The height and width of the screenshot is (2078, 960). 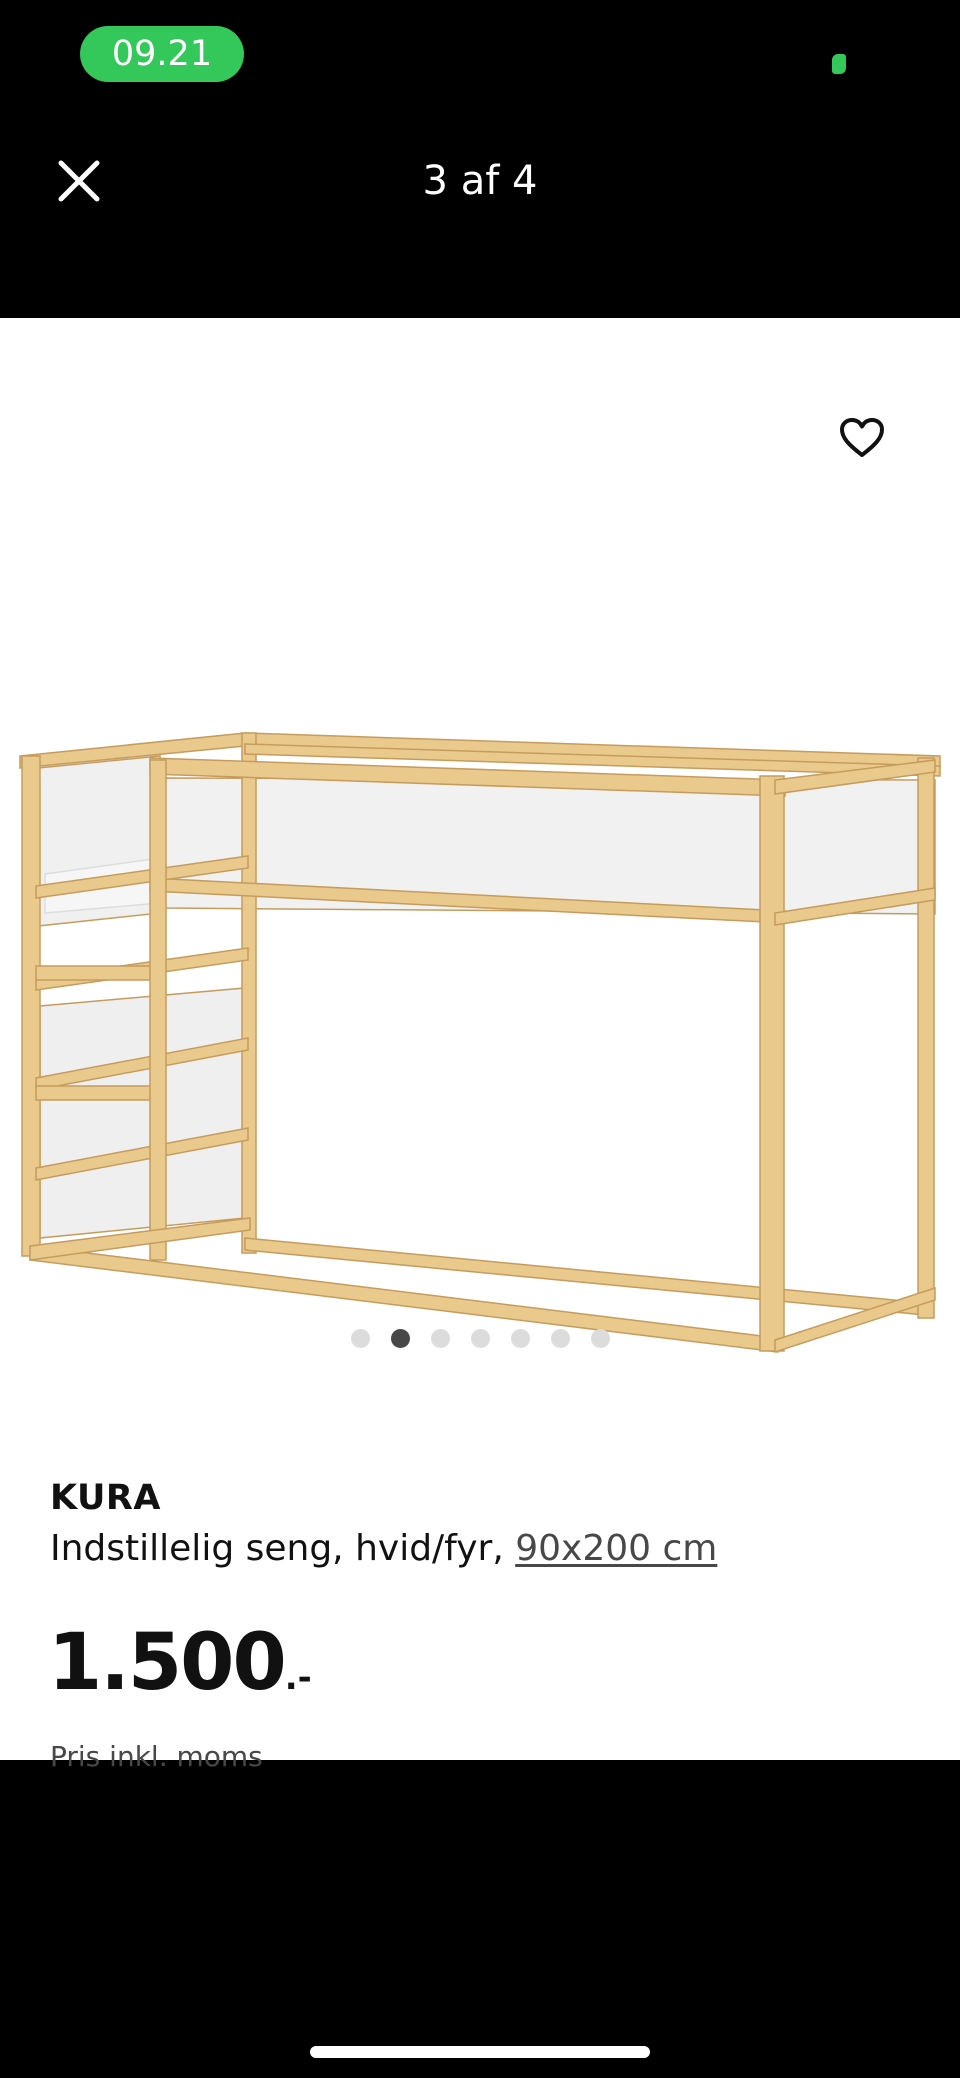 What do you see at coordinates (480, 2052) in the screenshot?
I see `home-indicator` at bounding box center [480, 2052].